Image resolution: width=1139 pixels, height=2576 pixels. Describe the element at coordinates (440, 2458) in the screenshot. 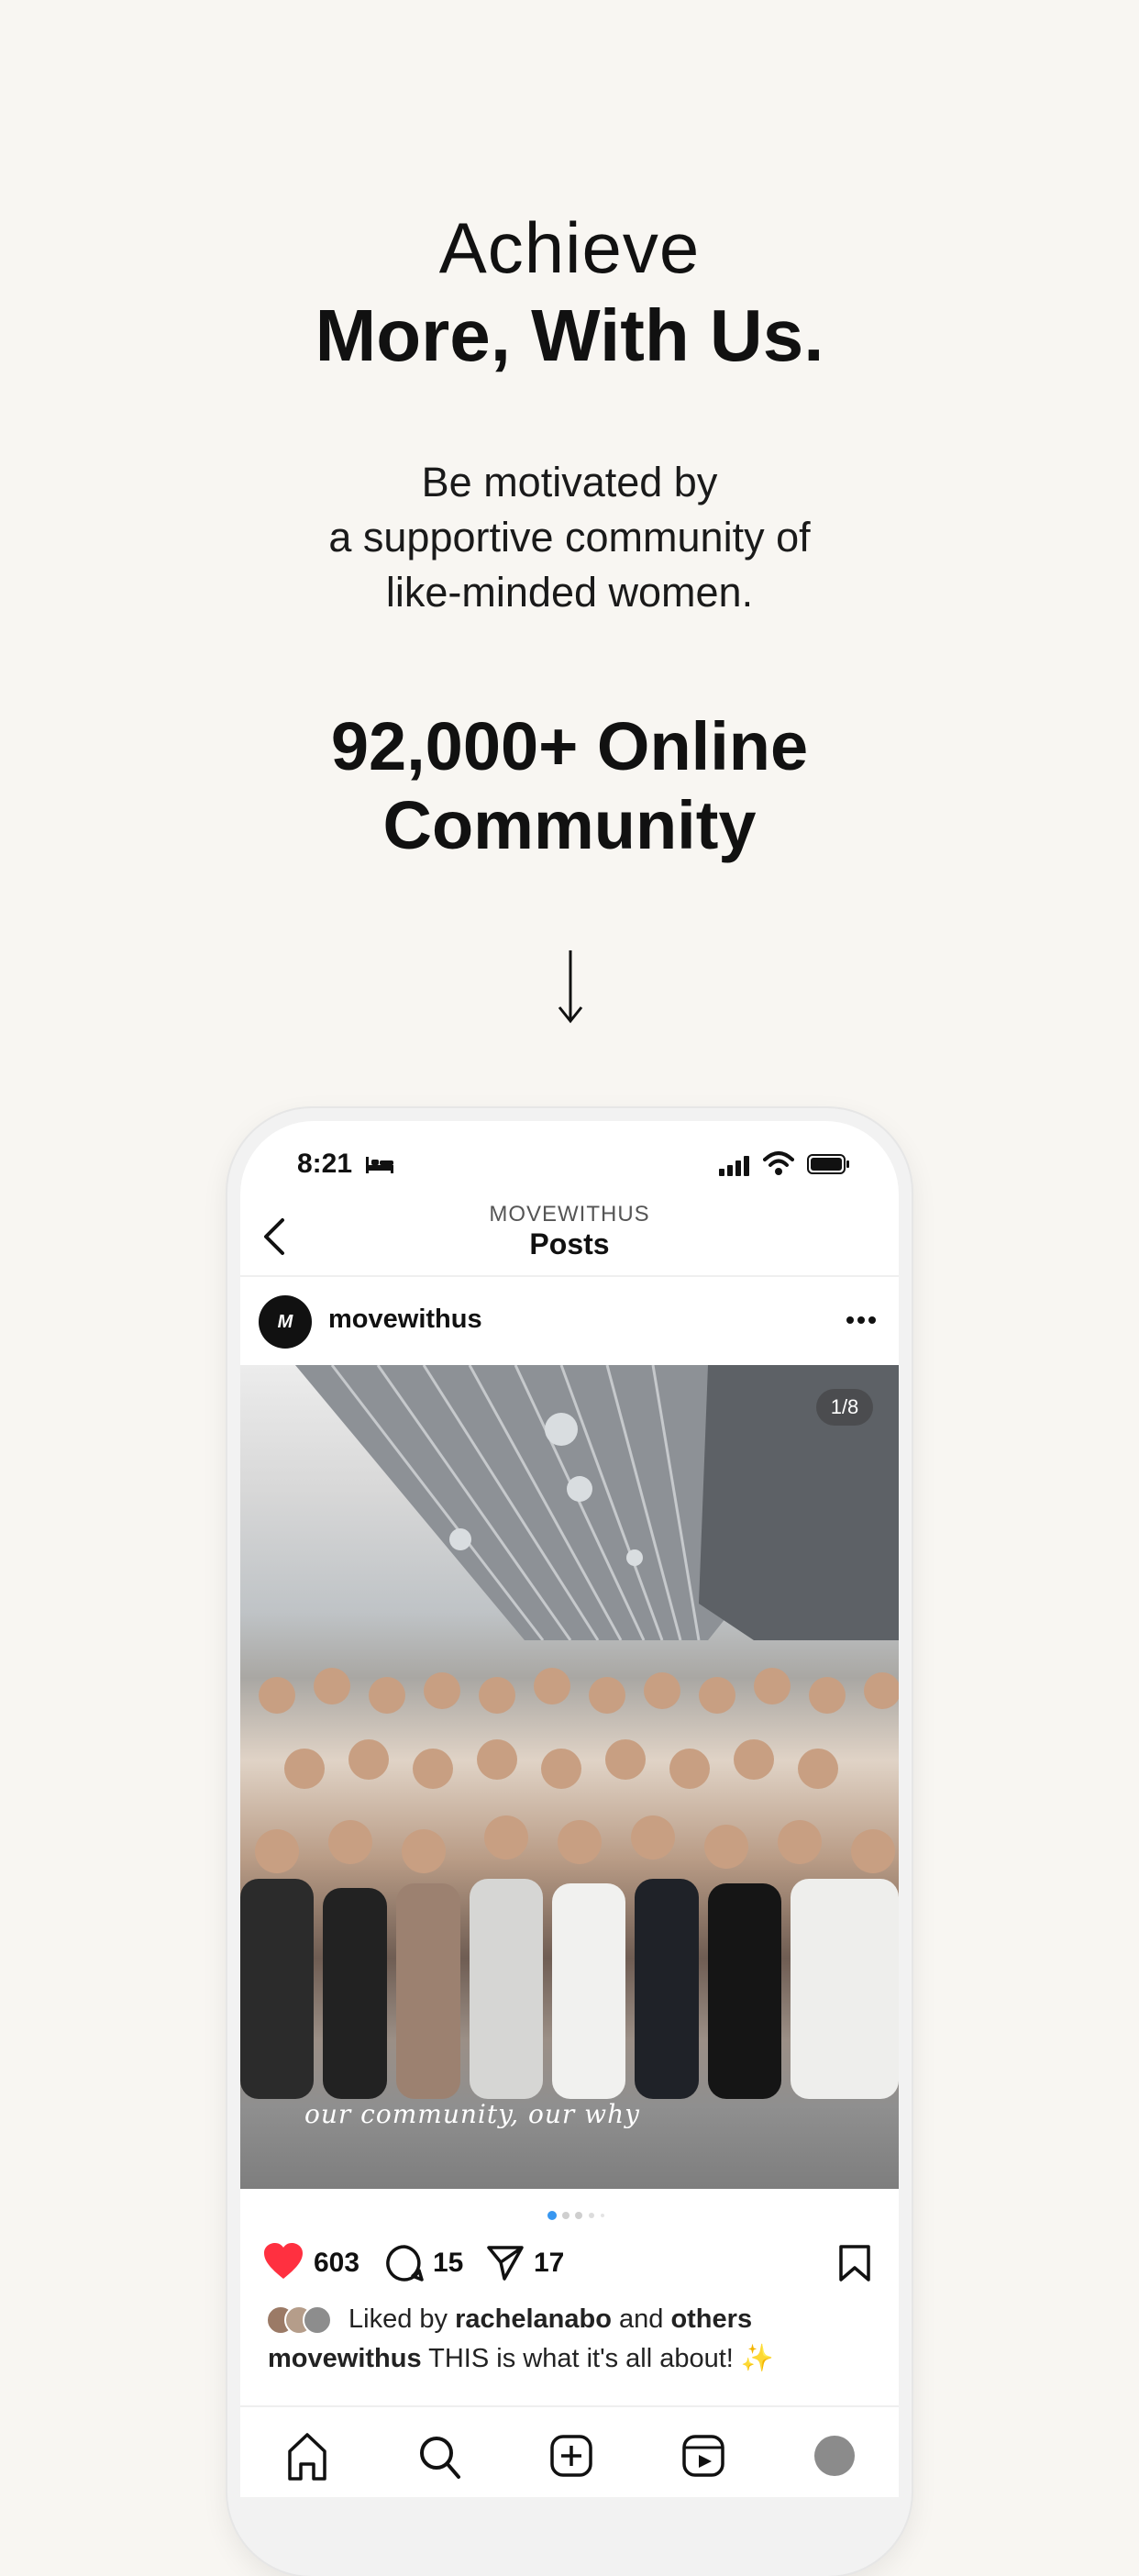

I see `search-icon` at that location.